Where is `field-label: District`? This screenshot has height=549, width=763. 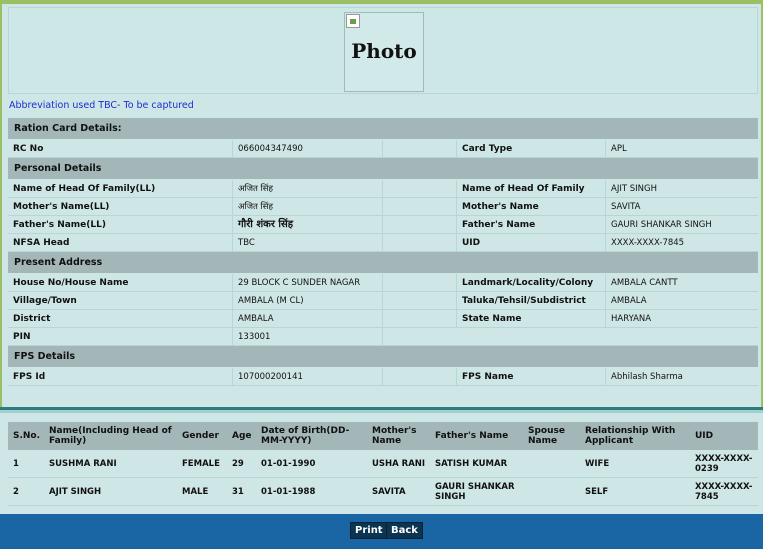
field-label: District is located at coordinates (120, 318).